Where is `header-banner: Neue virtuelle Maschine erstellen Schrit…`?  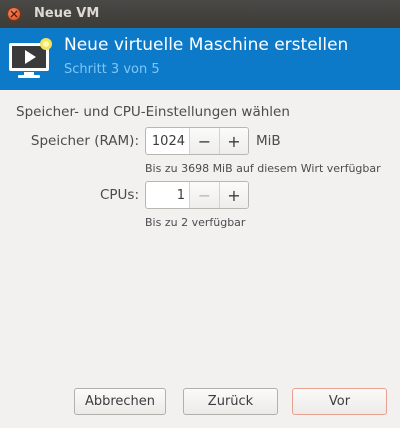 header-banner: Neue virtuelle Maschine erstellen Schrit… is located at coordinates (200, 59).